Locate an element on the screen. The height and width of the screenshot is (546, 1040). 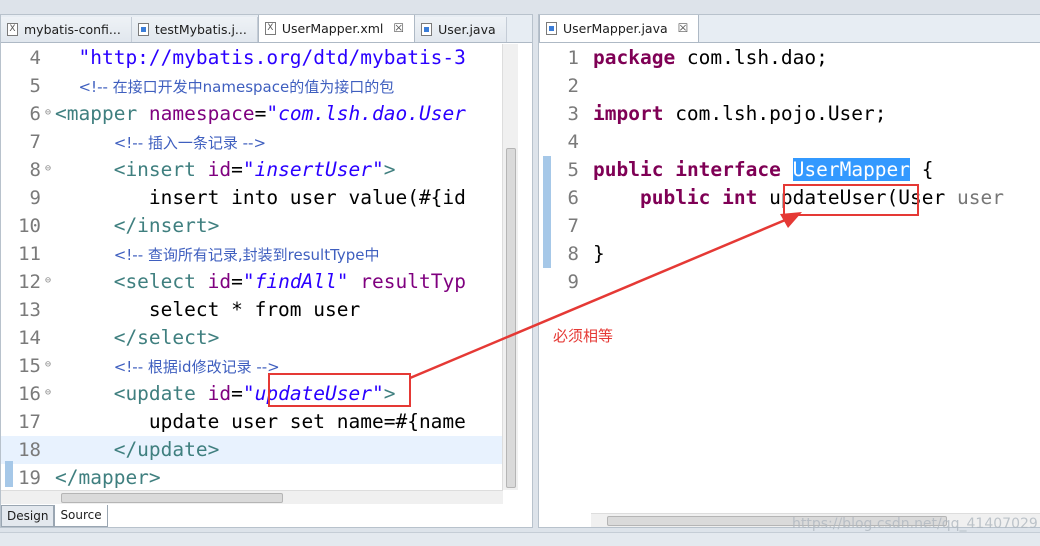
code-line: 5 public interface UserMapper { is located at coordinates (789, 170).